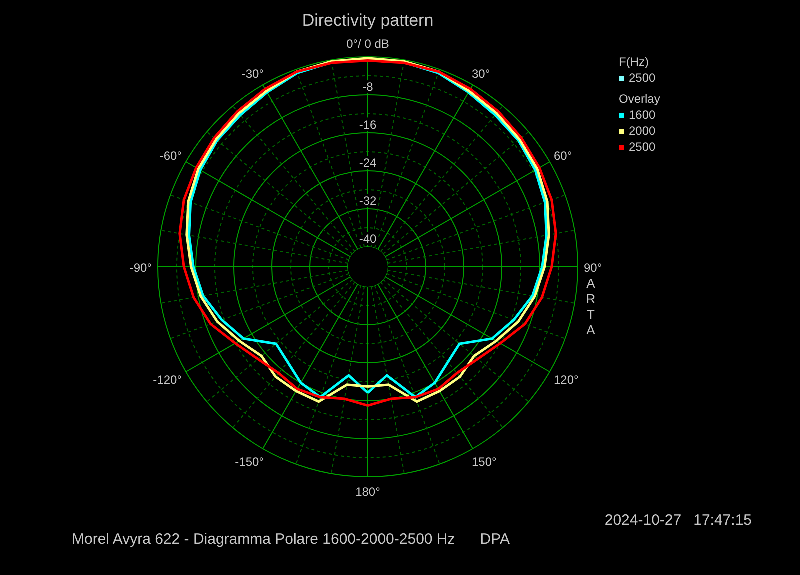 This screenshot has width=800, height=575. What do you see at coordinates (563, 156) in the screenshot?
I see `angle-label: 60°` at bounding box center [563, 156].